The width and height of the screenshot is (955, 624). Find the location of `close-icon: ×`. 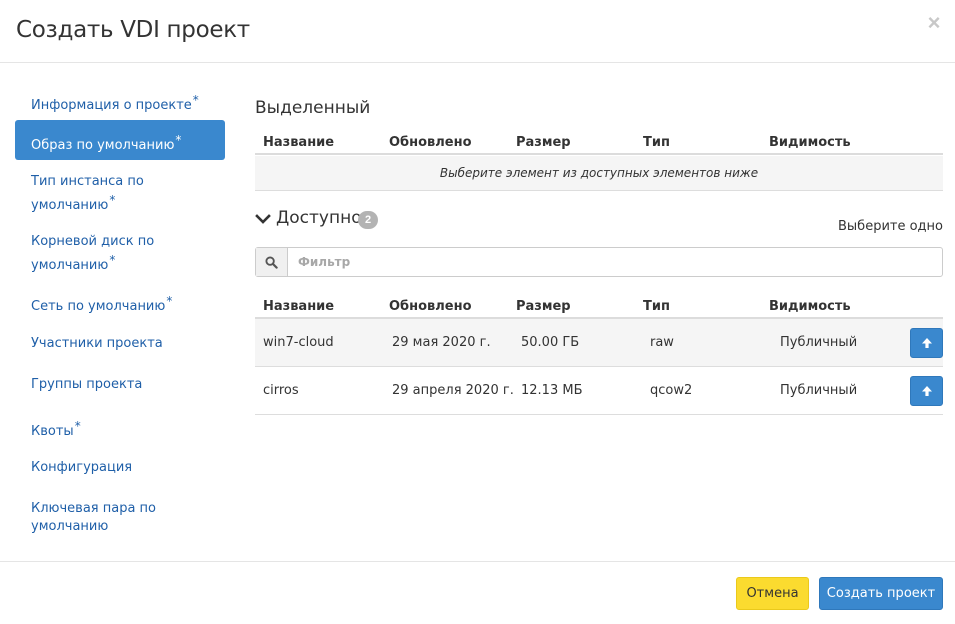

close-icon: × is located at coordinates (934, 23).